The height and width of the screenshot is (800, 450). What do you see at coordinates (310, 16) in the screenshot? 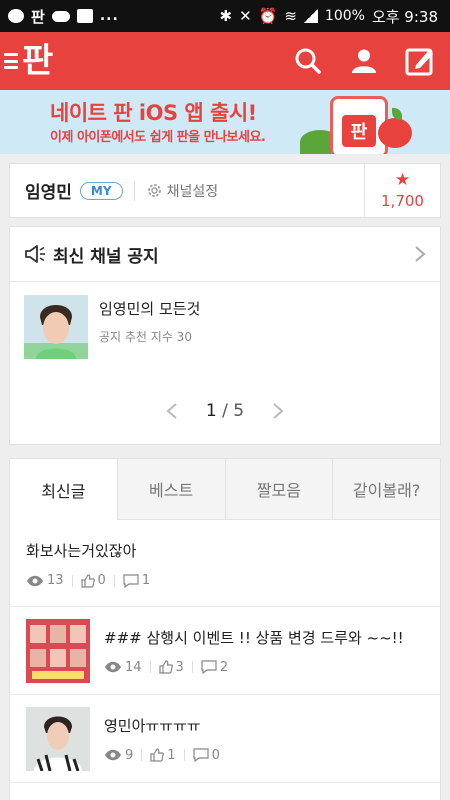
I see `signal-icon` at bounding box center [310, 16].